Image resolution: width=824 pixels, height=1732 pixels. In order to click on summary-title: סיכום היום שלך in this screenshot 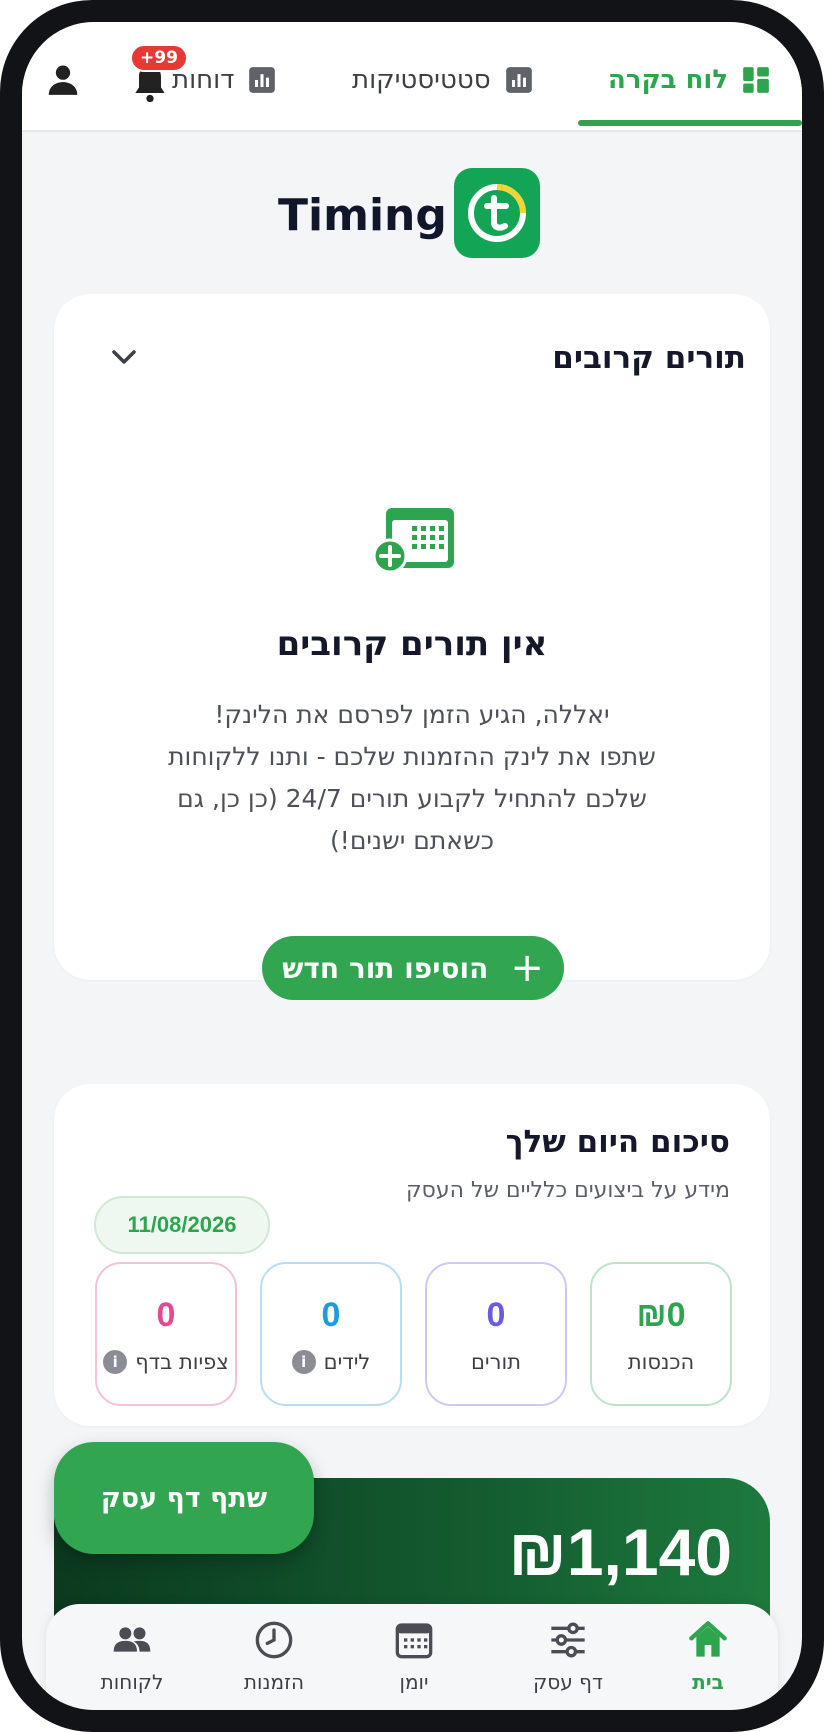, I will do `click(617, 1142)`.